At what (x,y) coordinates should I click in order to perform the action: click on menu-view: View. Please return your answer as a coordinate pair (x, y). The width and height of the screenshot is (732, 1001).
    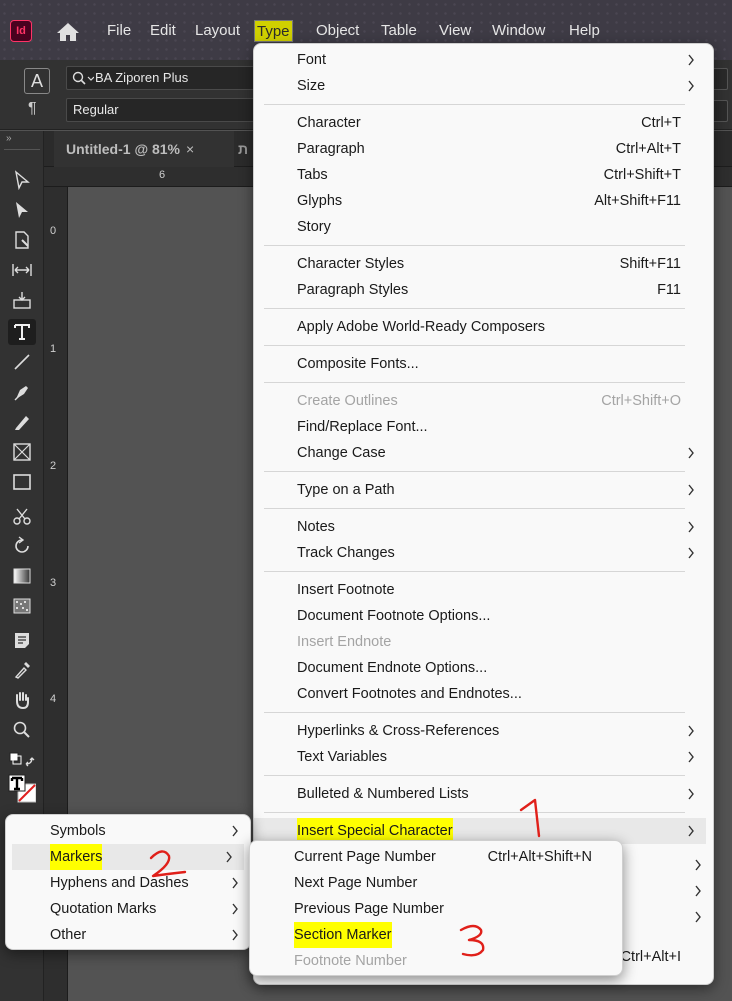
    Looking at the image, I should click on (455, 31).